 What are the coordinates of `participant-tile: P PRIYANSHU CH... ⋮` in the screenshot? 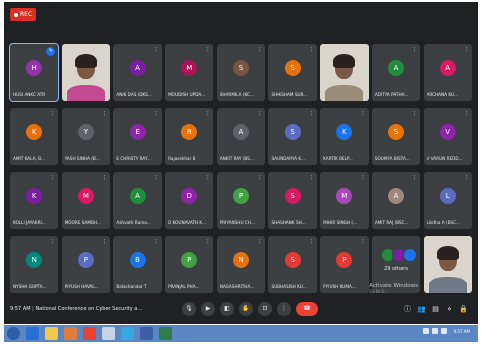 It's located at (241, 200).